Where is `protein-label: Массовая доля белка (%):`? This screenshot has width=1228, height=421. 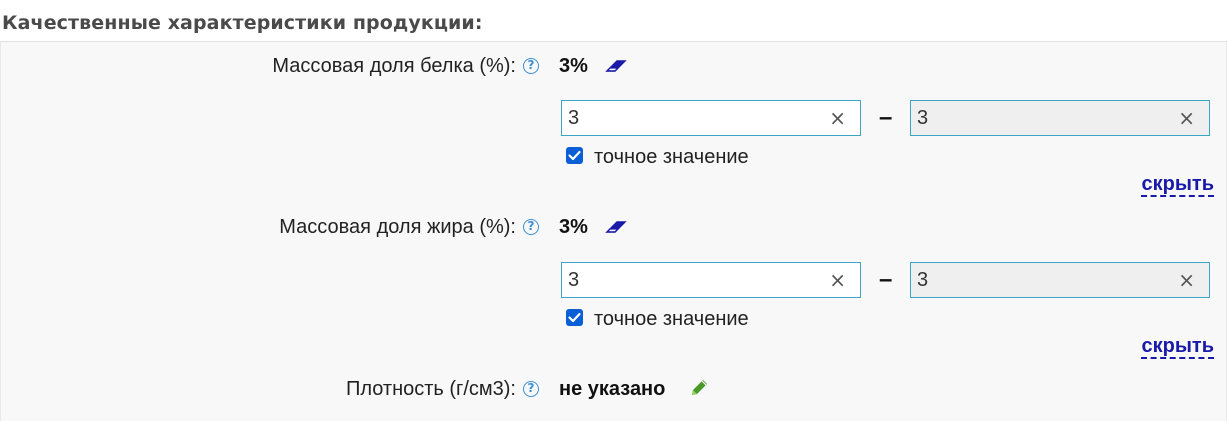
protein-label: Массовая доля белка (%): is located at coordinates (394, 66).